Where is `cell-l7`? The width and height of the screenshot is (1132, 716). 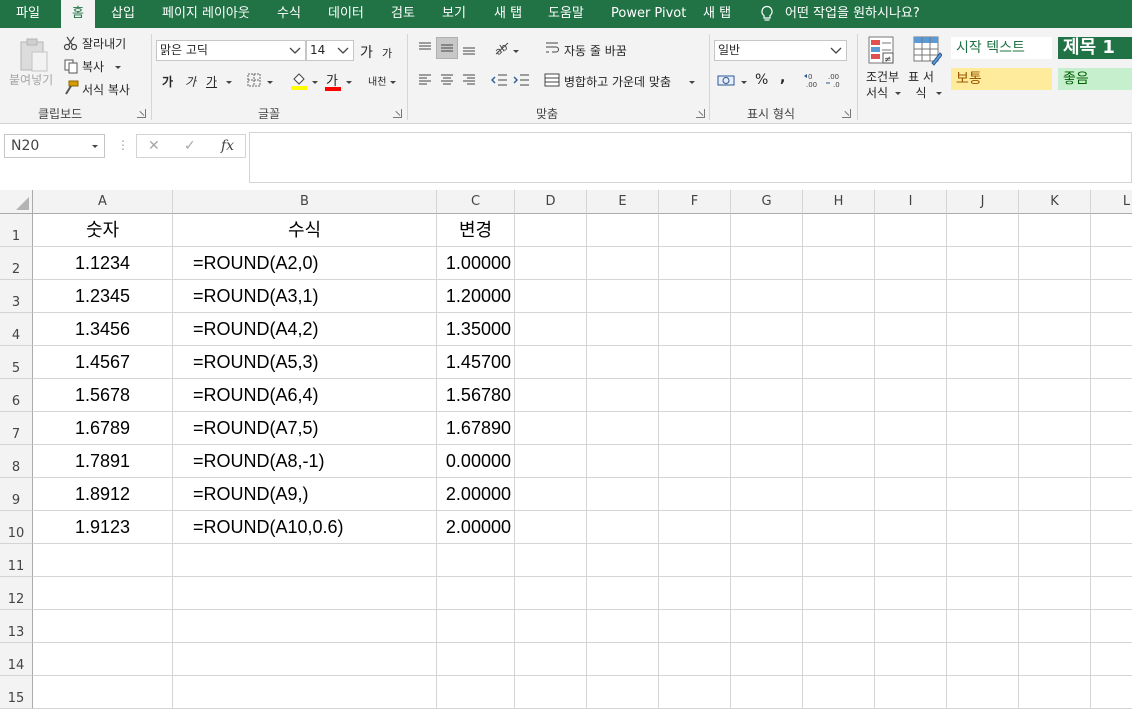
cell-l7 is located at coordinates (1111, 428).